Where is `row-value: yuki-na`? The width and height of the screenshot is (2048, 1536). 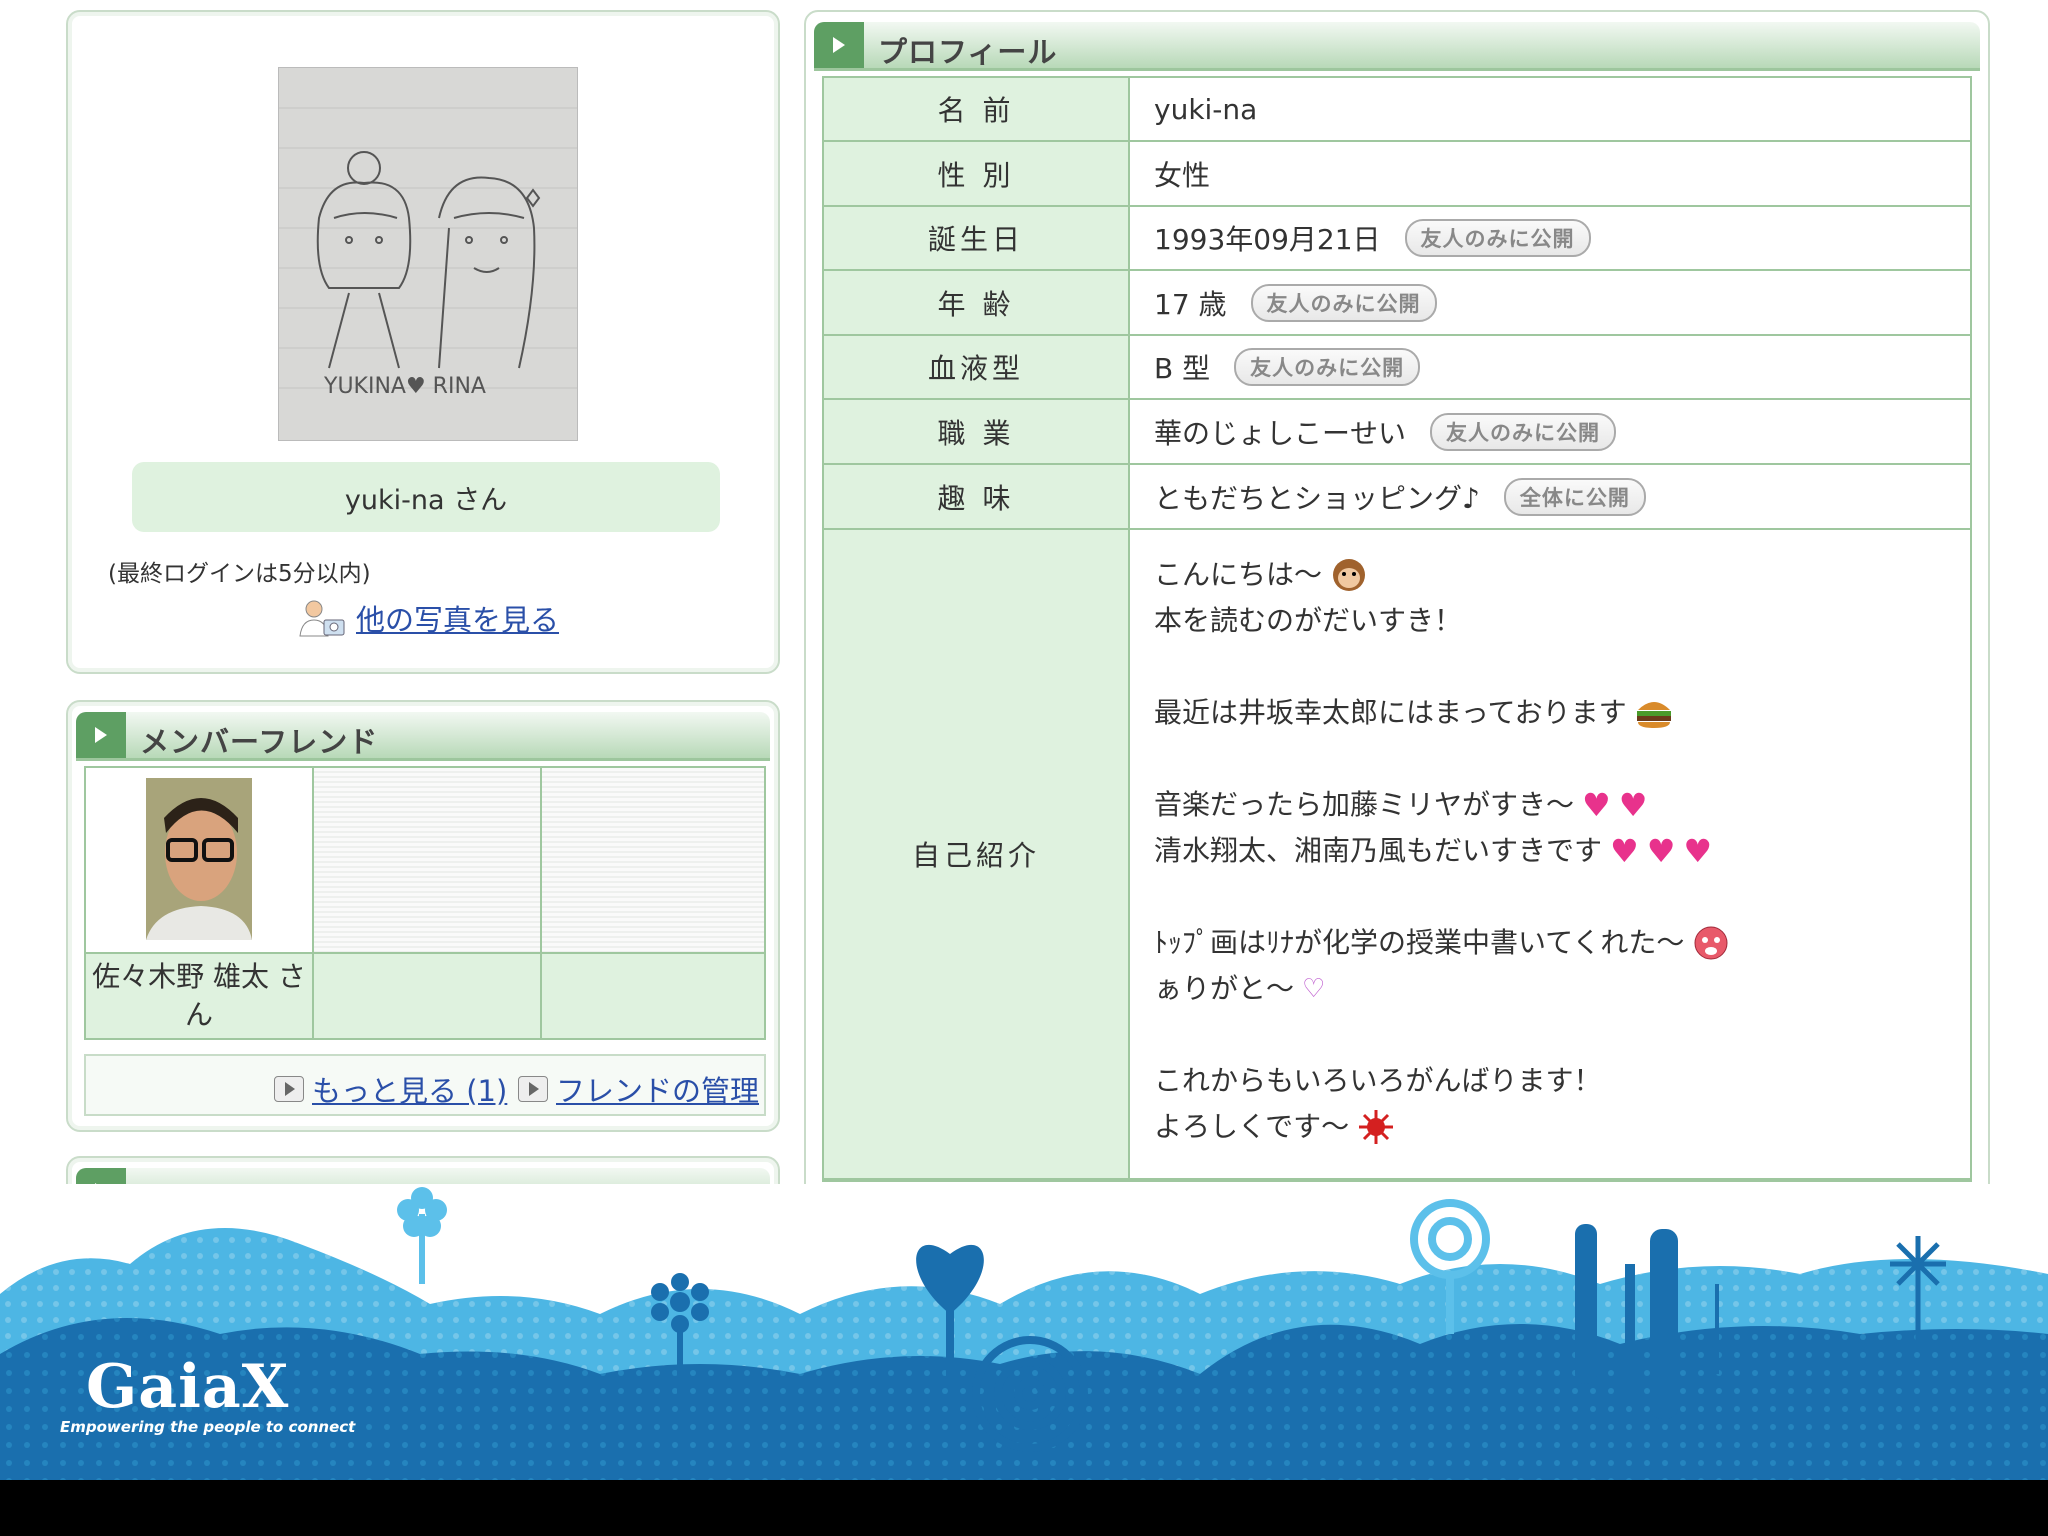 row-value: yuki-na is located at coordinates (1550, 109).